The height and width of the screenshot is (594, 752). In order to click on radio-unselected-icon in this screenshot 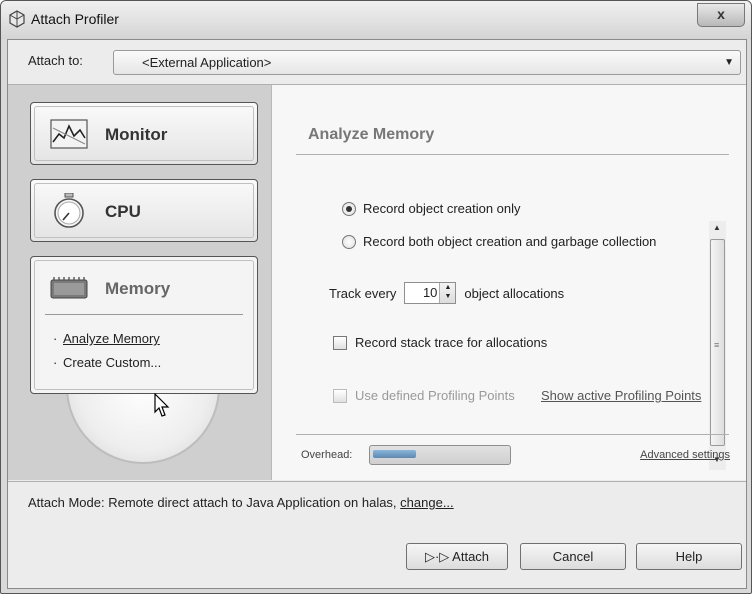, I will do `click(349, 241)`.